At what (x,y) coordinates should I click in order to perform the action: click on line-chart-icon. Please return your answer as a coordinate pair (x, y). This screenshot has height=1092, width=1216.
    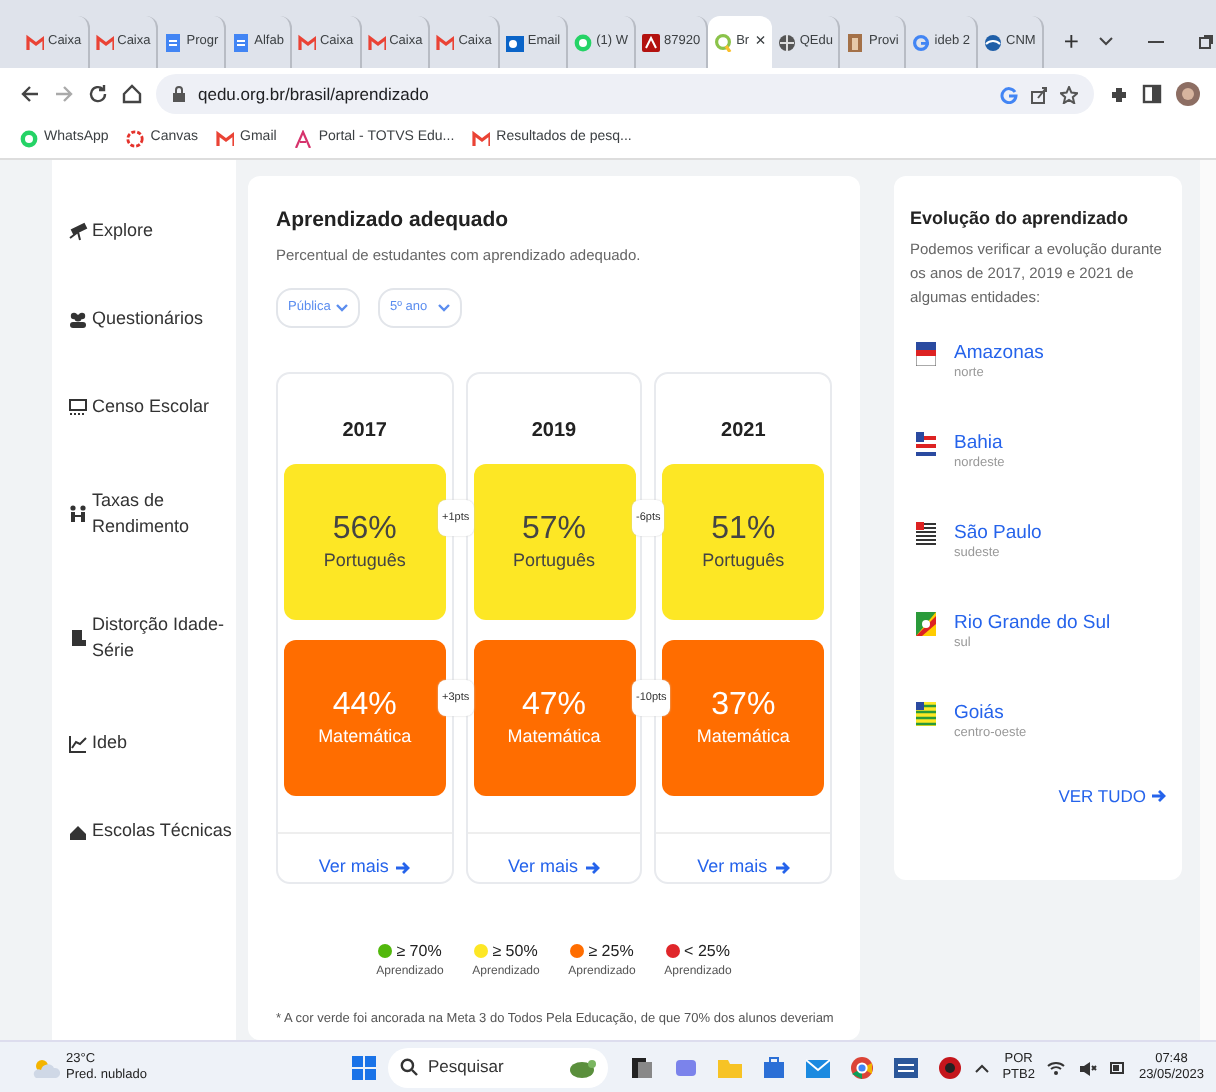
    Looking at the image, I should click on (78, 744).